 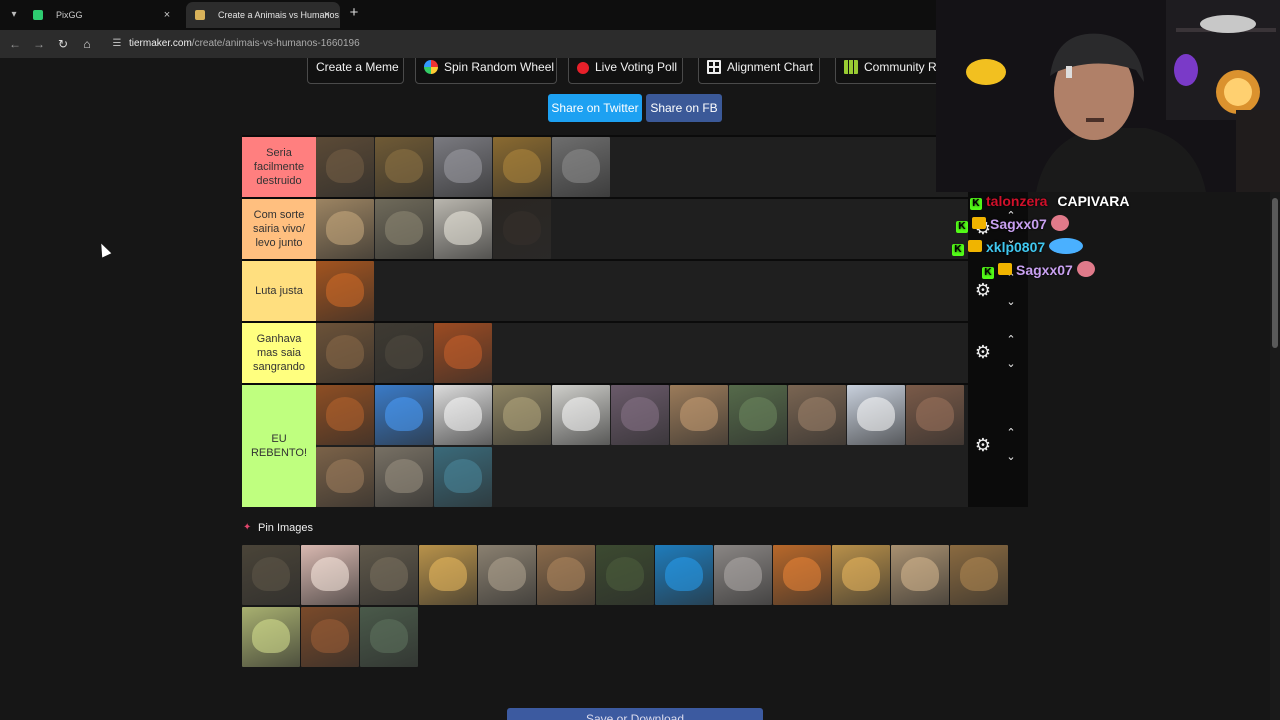 I want to click on pool-image-horse, so click(x=330, y=637).